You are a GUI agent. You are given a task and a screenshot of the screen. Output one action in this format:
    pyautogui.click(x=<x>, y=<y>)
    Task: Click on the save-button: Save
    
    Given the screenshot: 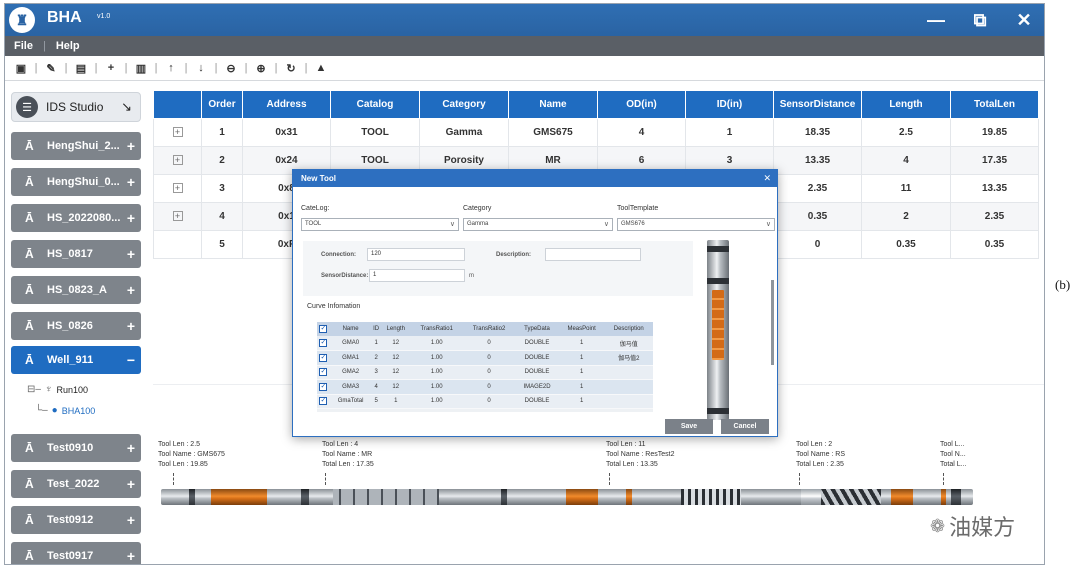 What is the action you would take?
    pyautogui.click(x=689, y=426)
    